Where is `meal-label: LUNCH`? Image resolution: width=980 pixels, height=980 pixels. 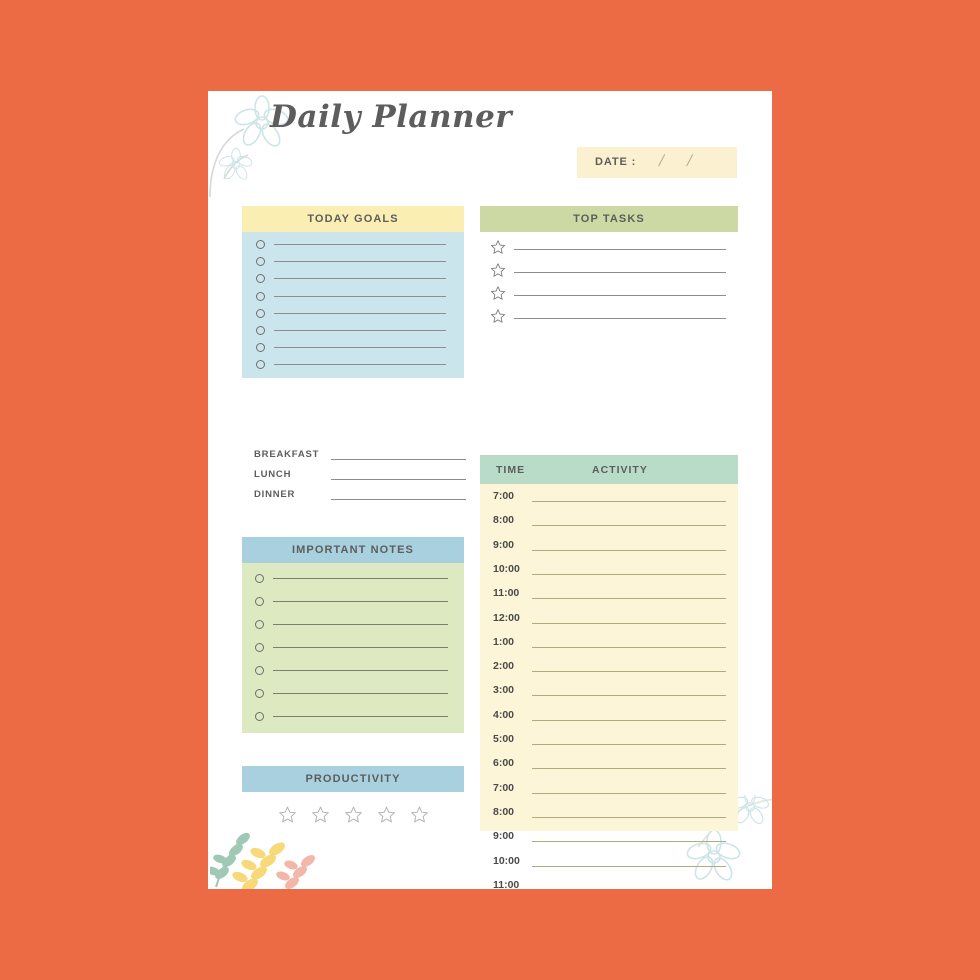
meal-label: LUNCH is located at coordinates (273, 474).